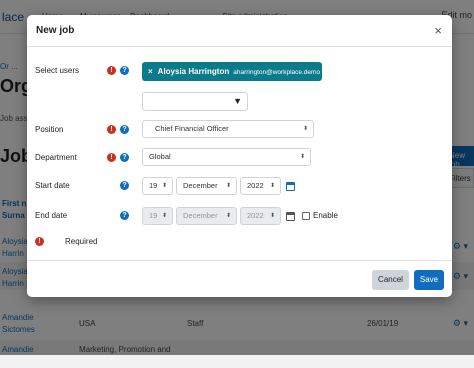 This screenshot has height=368, width=474. Describe the element at coordinates (200, 185) in the screenshot. I see `start-month-value: December` at that location.